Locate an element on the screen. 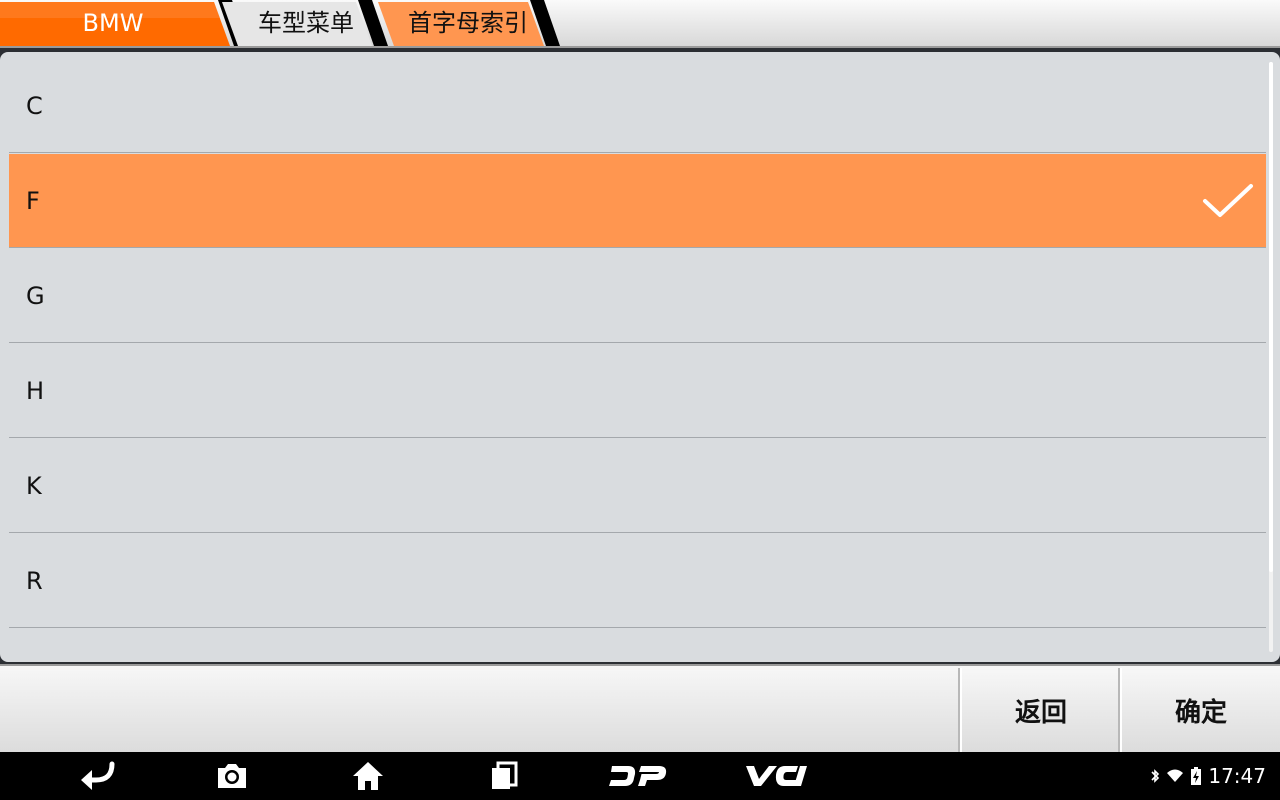 This screenshot has height=800, width=1280. dp-logo-icon is located at coordinates (638, 776).